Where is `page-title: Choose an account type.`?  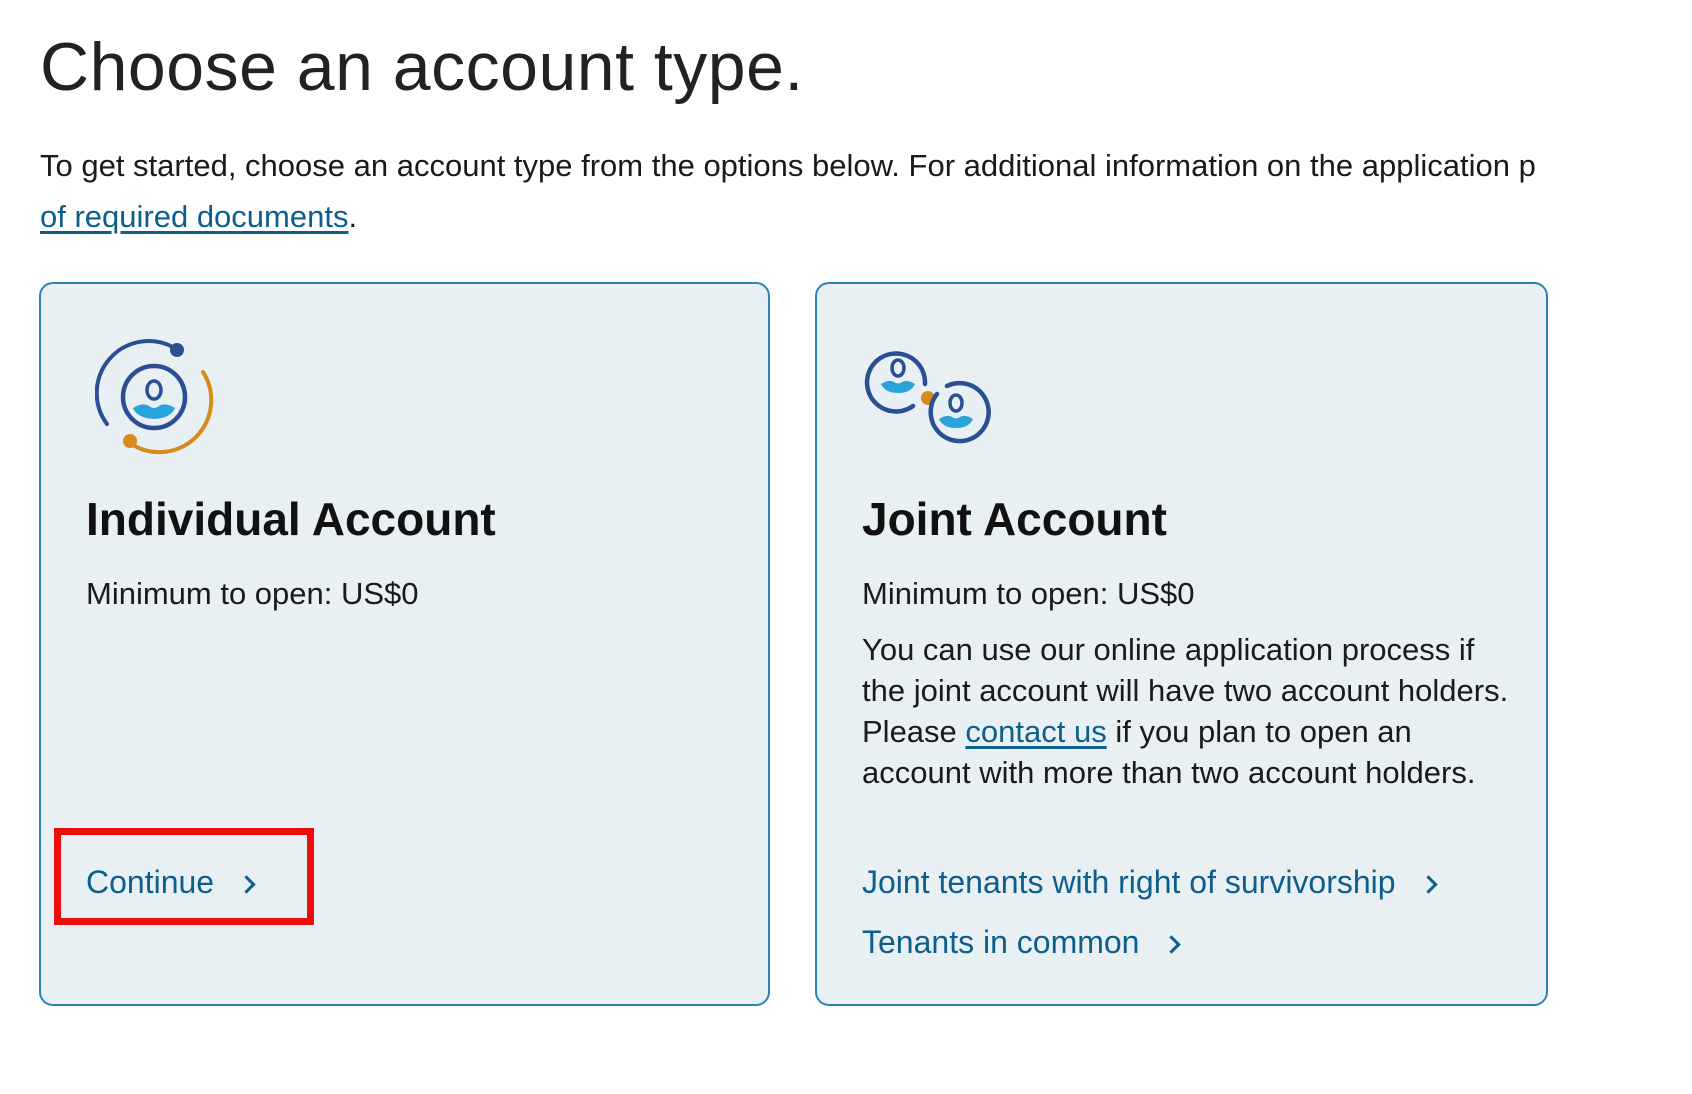 page-title: Choose an account type. is located at coordinates (422, 67).